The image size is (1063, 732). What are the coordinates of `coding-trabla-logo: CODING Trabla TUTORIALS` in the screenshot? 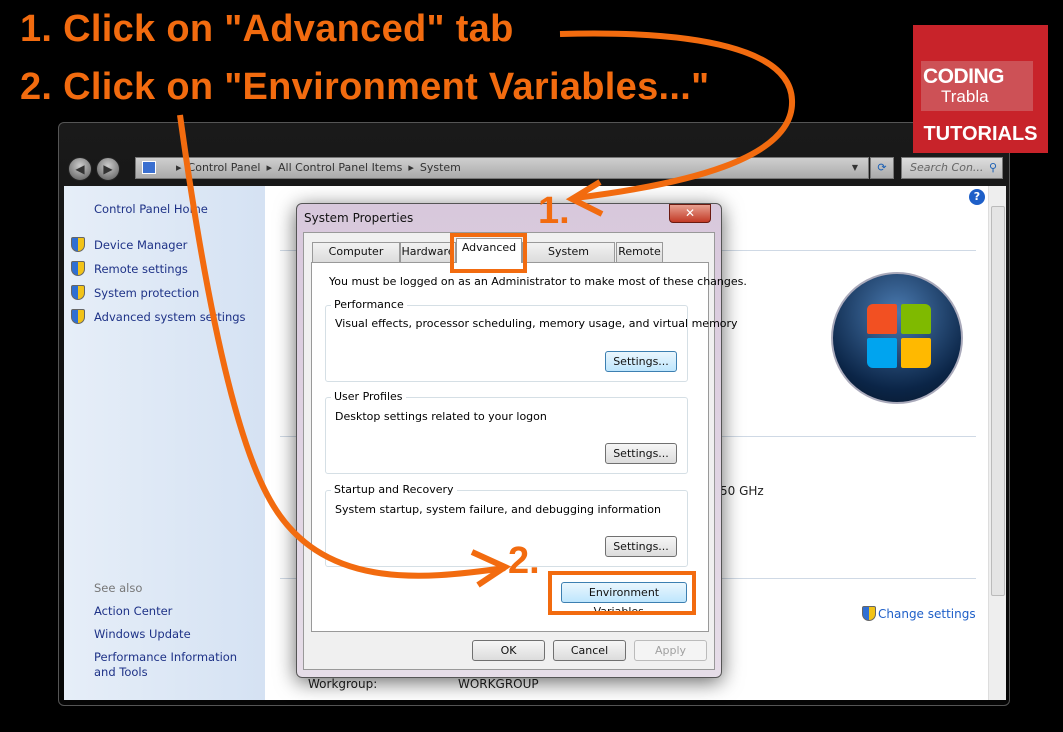 It's located at (980, 89).